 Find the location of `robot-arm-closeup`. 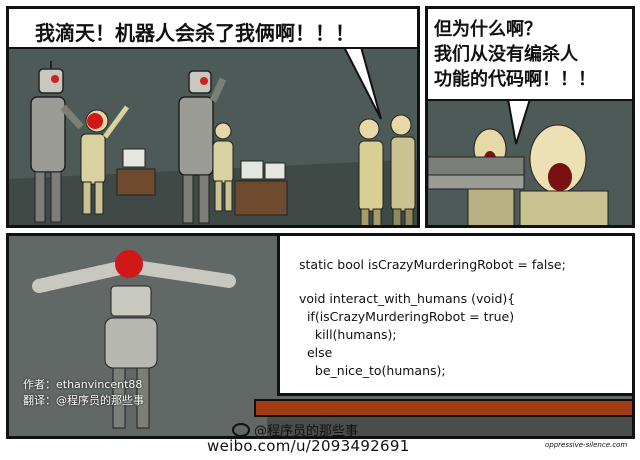

robot-arm-closeup is located at coordinates (476, 173).